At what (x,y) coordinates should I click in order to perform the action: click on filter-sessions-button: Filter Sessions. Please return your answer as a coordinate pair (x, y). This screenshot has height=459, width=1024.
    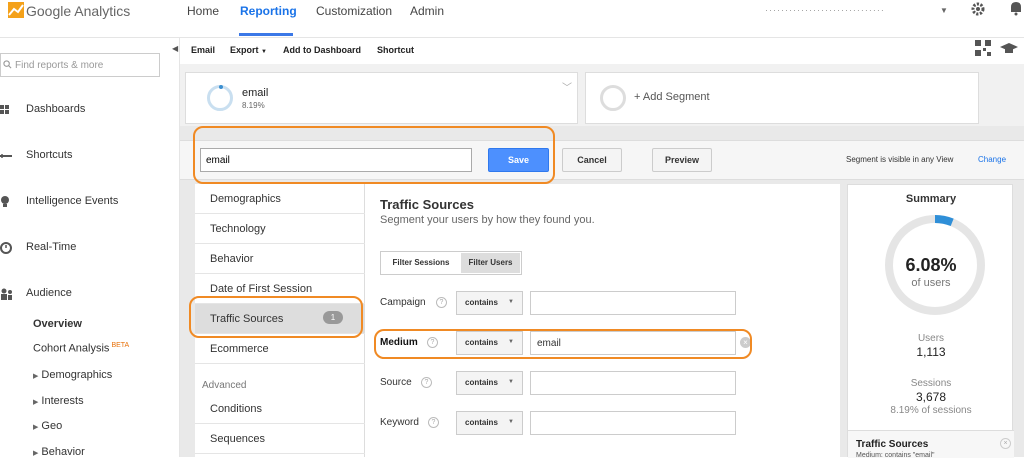
    Looking at the image, I should click on (421, 263).